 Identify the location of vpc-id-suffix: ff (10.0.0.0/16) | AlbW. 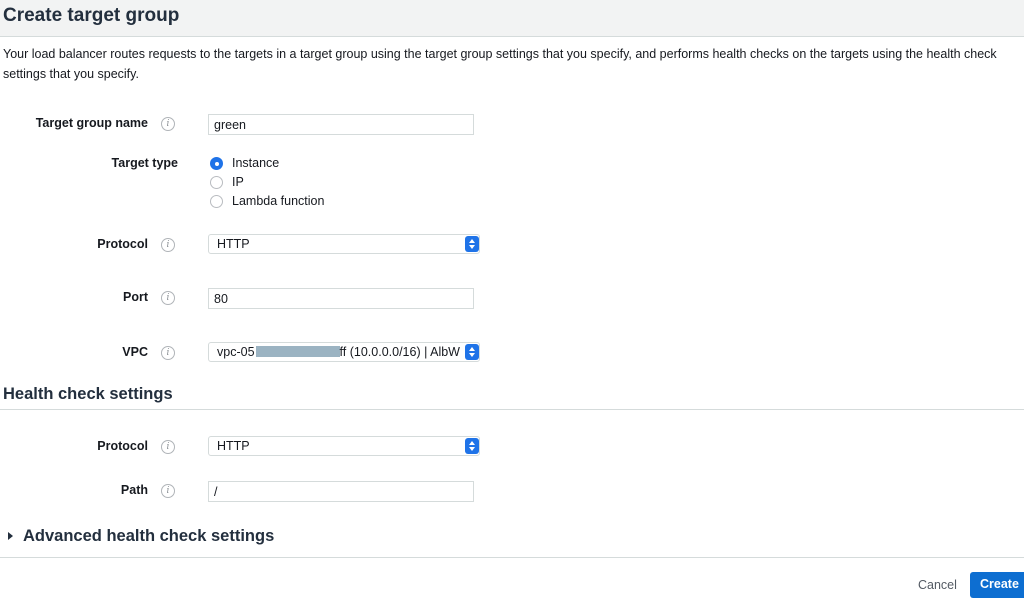
(399, 352).